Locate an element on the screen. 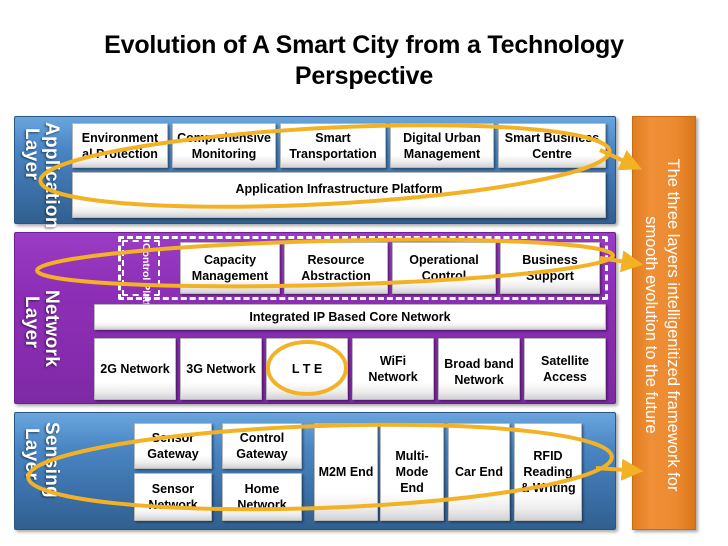 This screenshot has width=728, height=546. net-box-3g-network: 3G Network is located at coordinates (221, 369).